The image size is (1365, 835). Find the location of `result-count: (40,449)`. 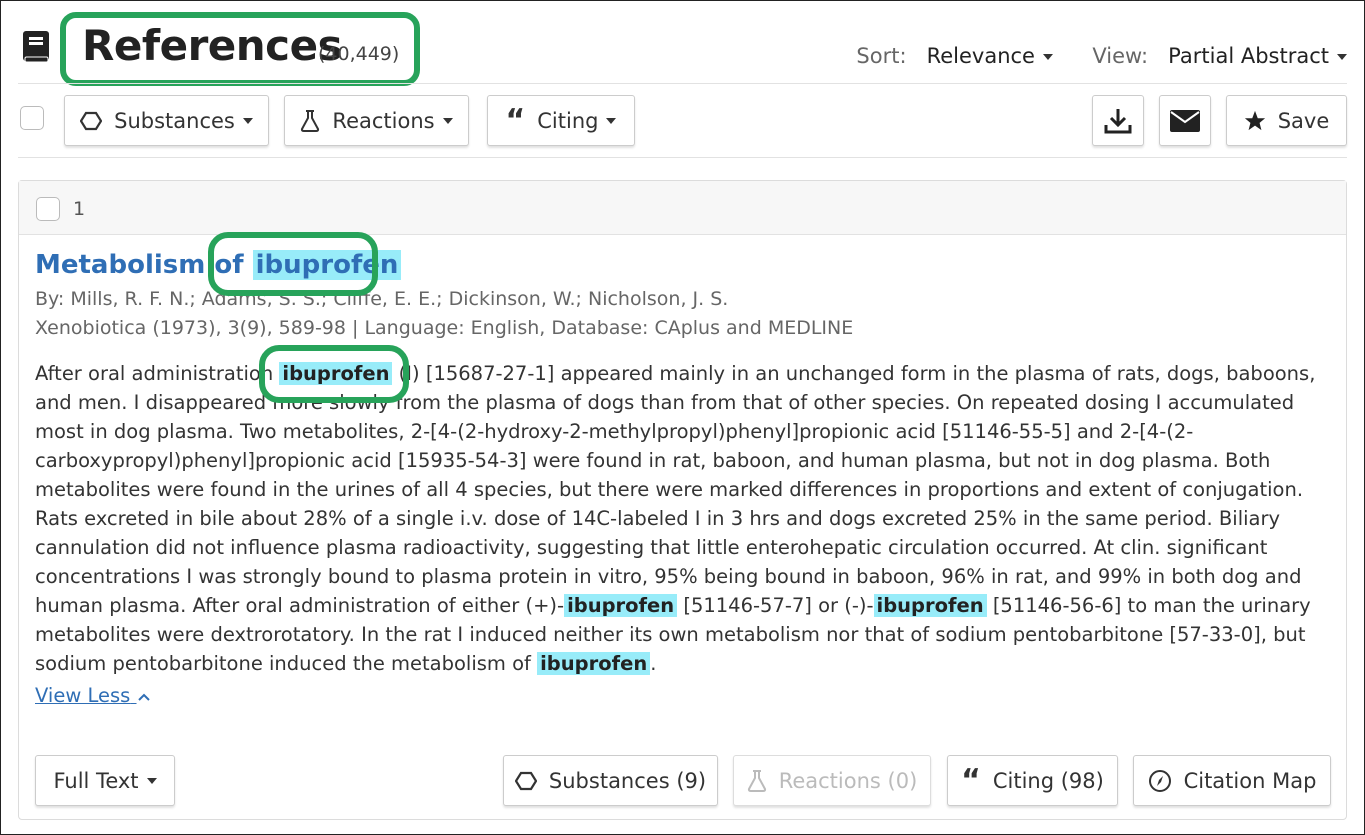

result-count: (40,449) is located at coordinates (359, 54).